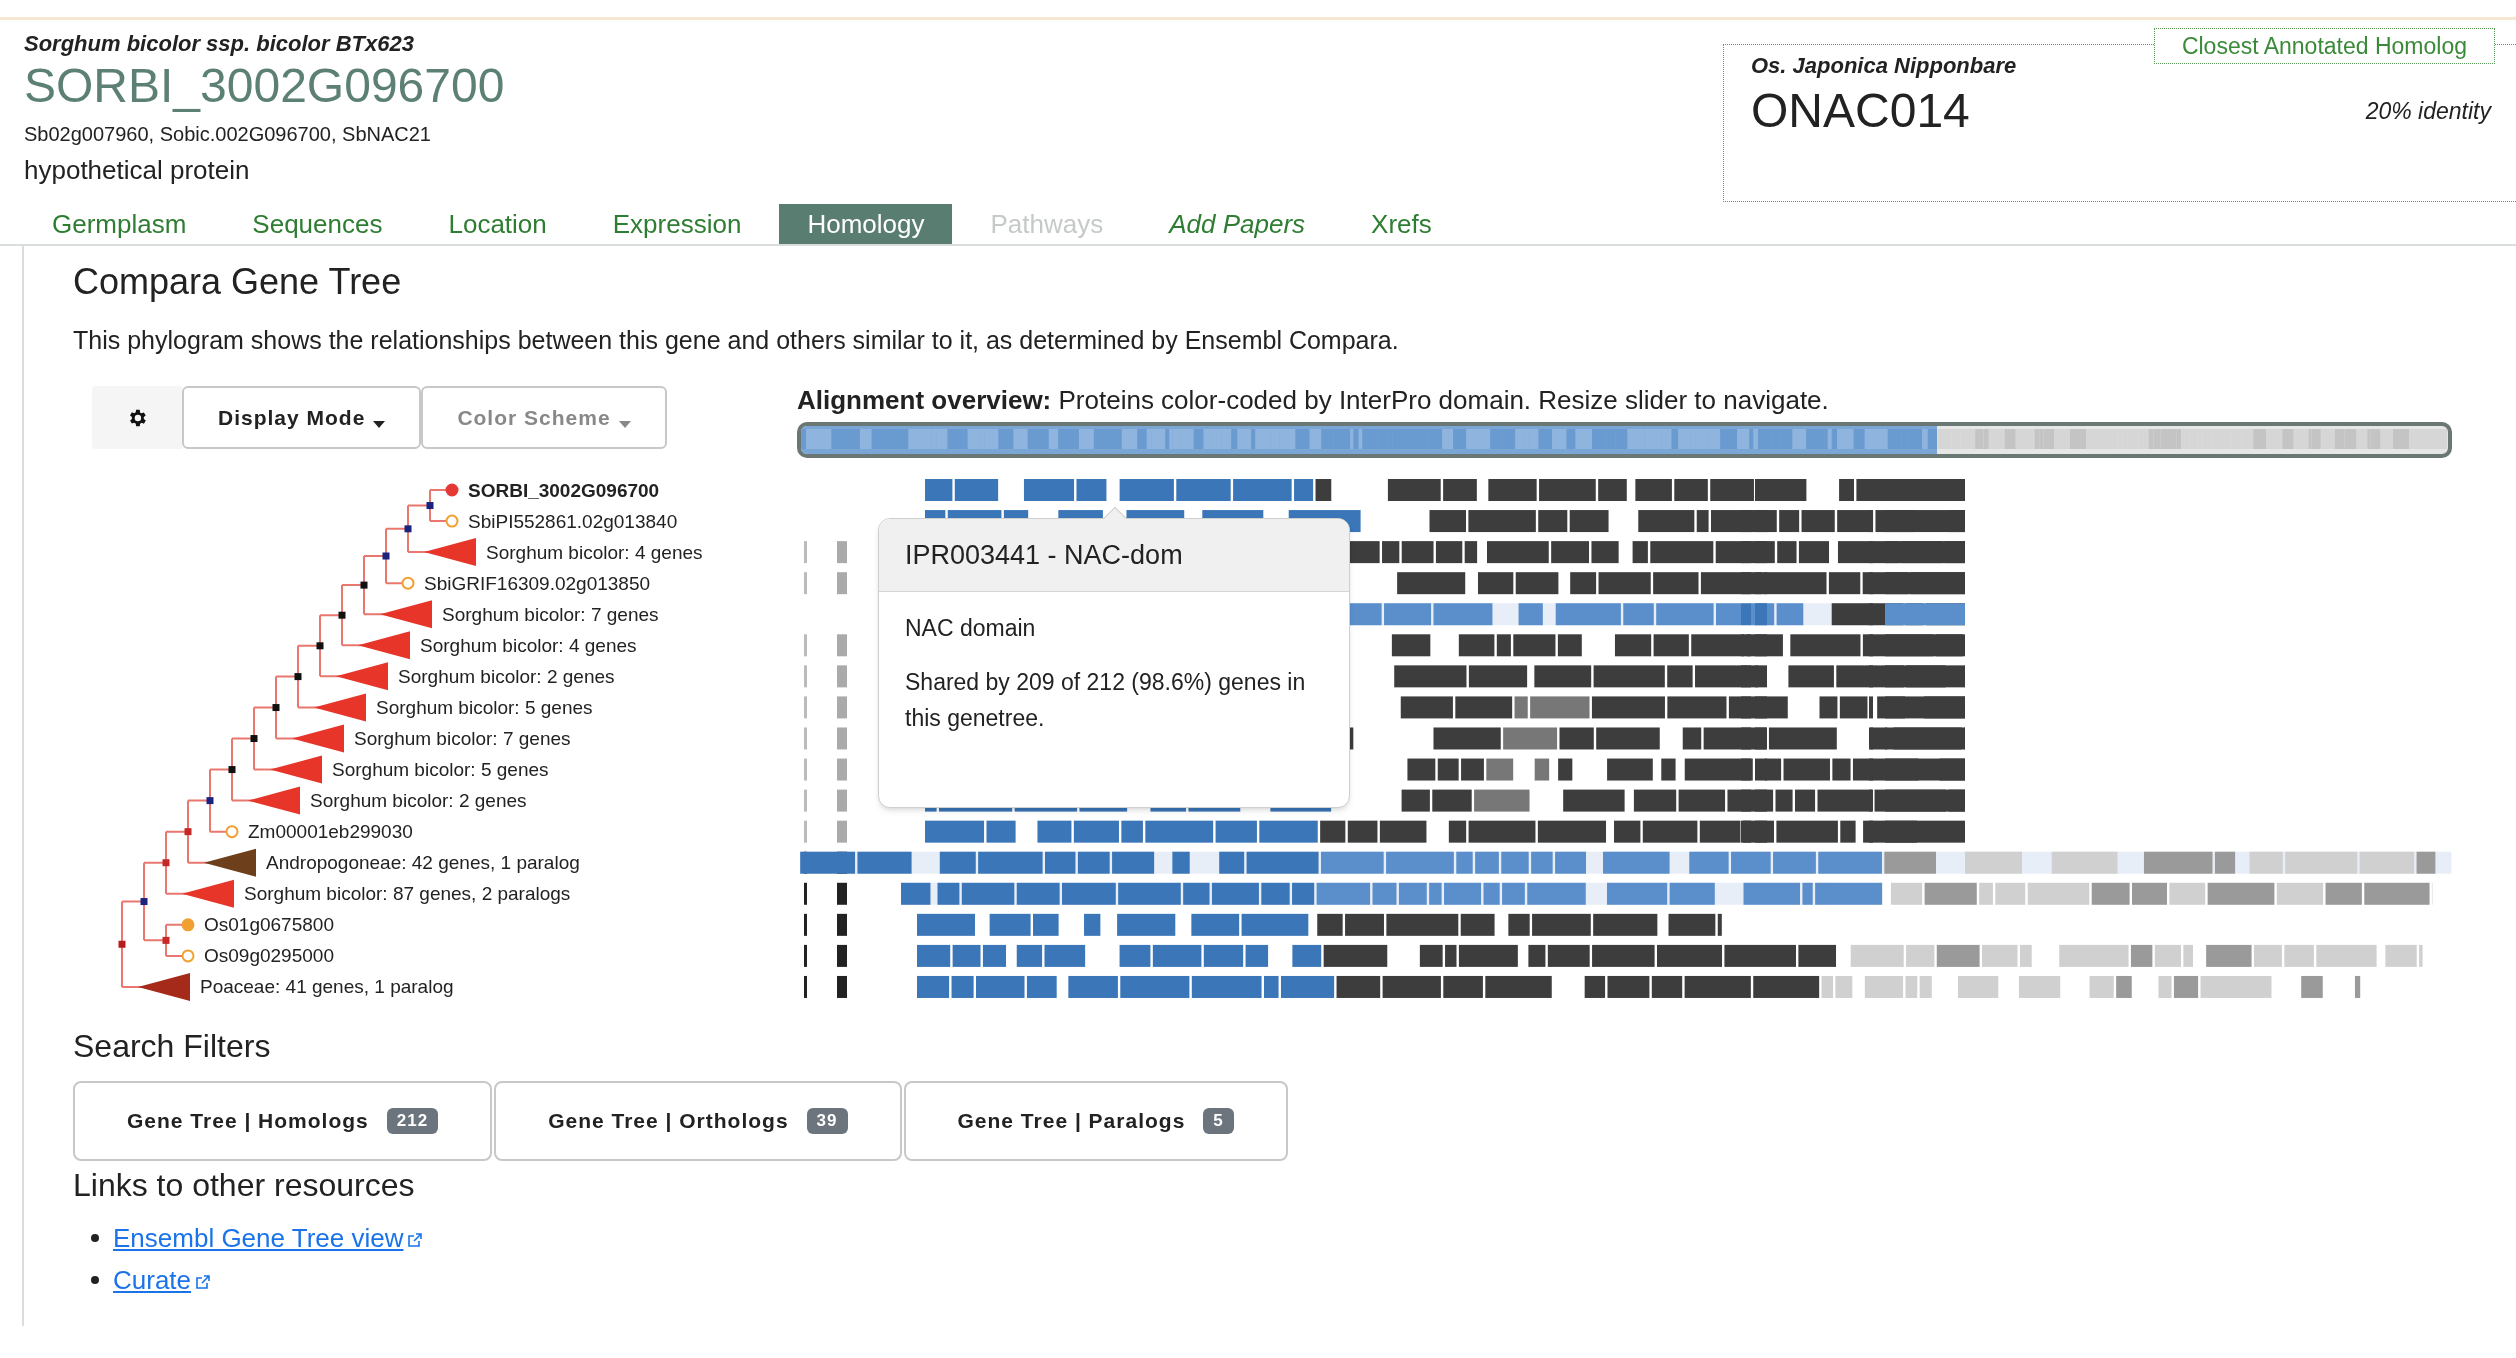 The image size is (2516, 1358). What do you see at coordinates (412, 1121) in the screenshot?
I see `count-badge: 212` at bounding box center [412, 1121].